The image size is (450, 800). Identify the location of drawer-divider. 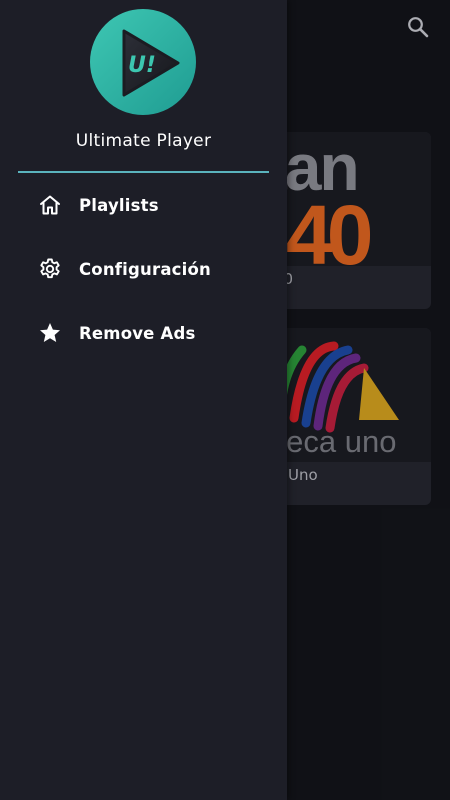
(143, 172).